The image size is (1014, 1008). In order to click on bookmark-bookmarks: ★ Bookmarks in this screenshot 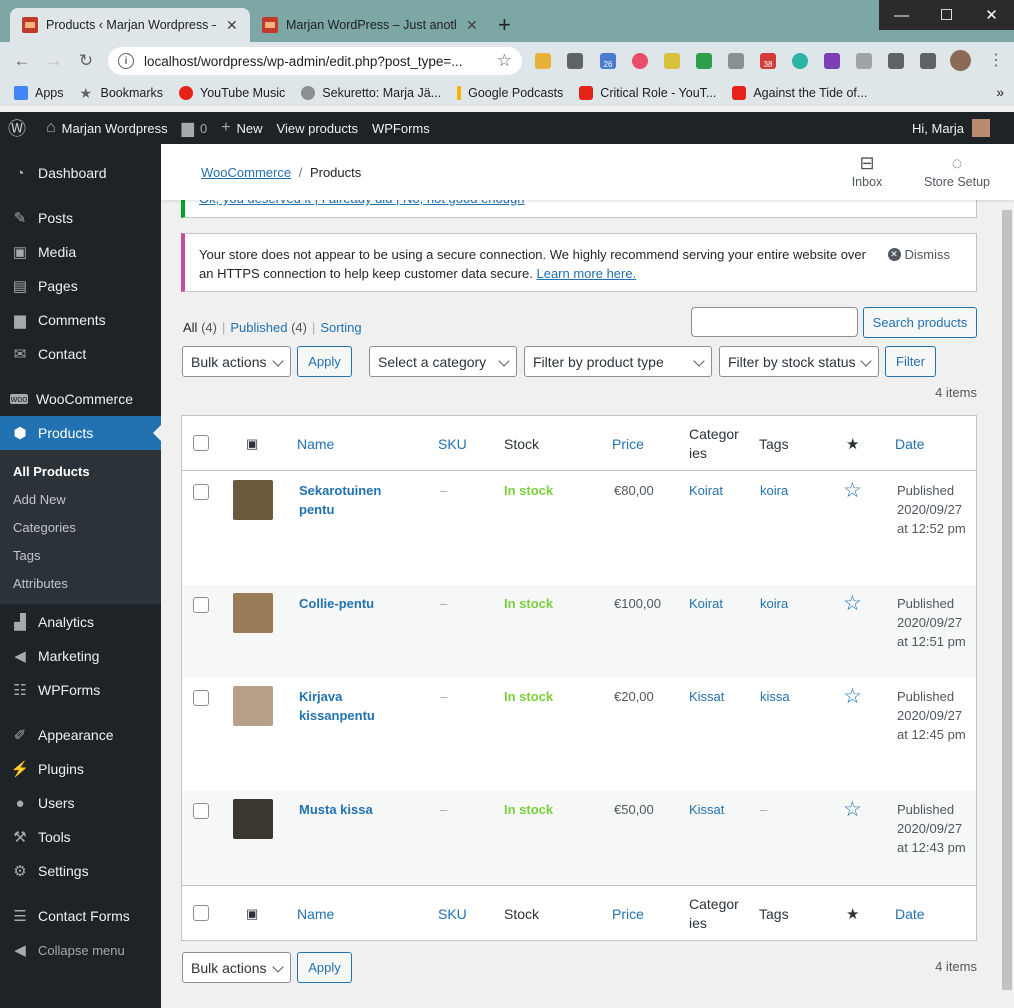, I will do `click(122, 93)`.